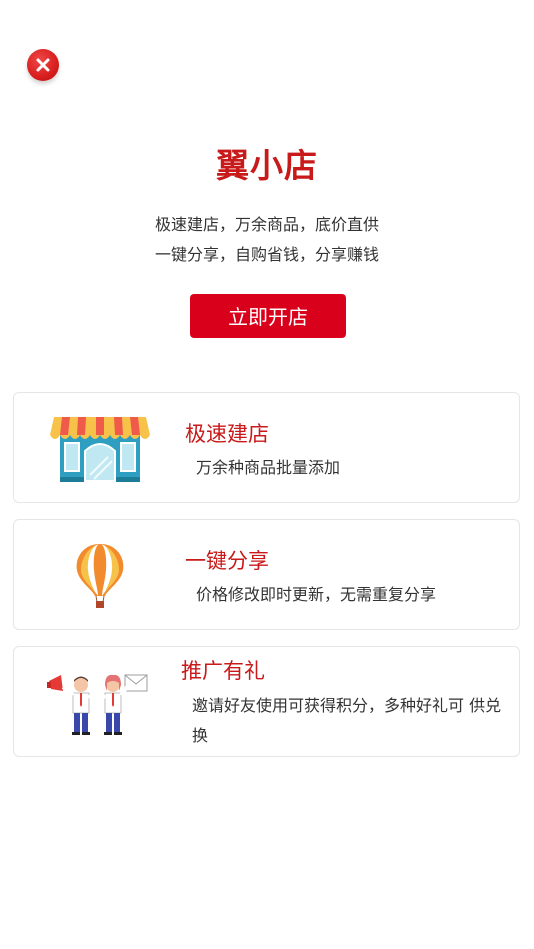 The height and width of the screenshot is (949, 534). What do you see at coordinates (227, 434) in the screenshot?
I see `feature-title: 极速建店` at bounding box center [227, 434].